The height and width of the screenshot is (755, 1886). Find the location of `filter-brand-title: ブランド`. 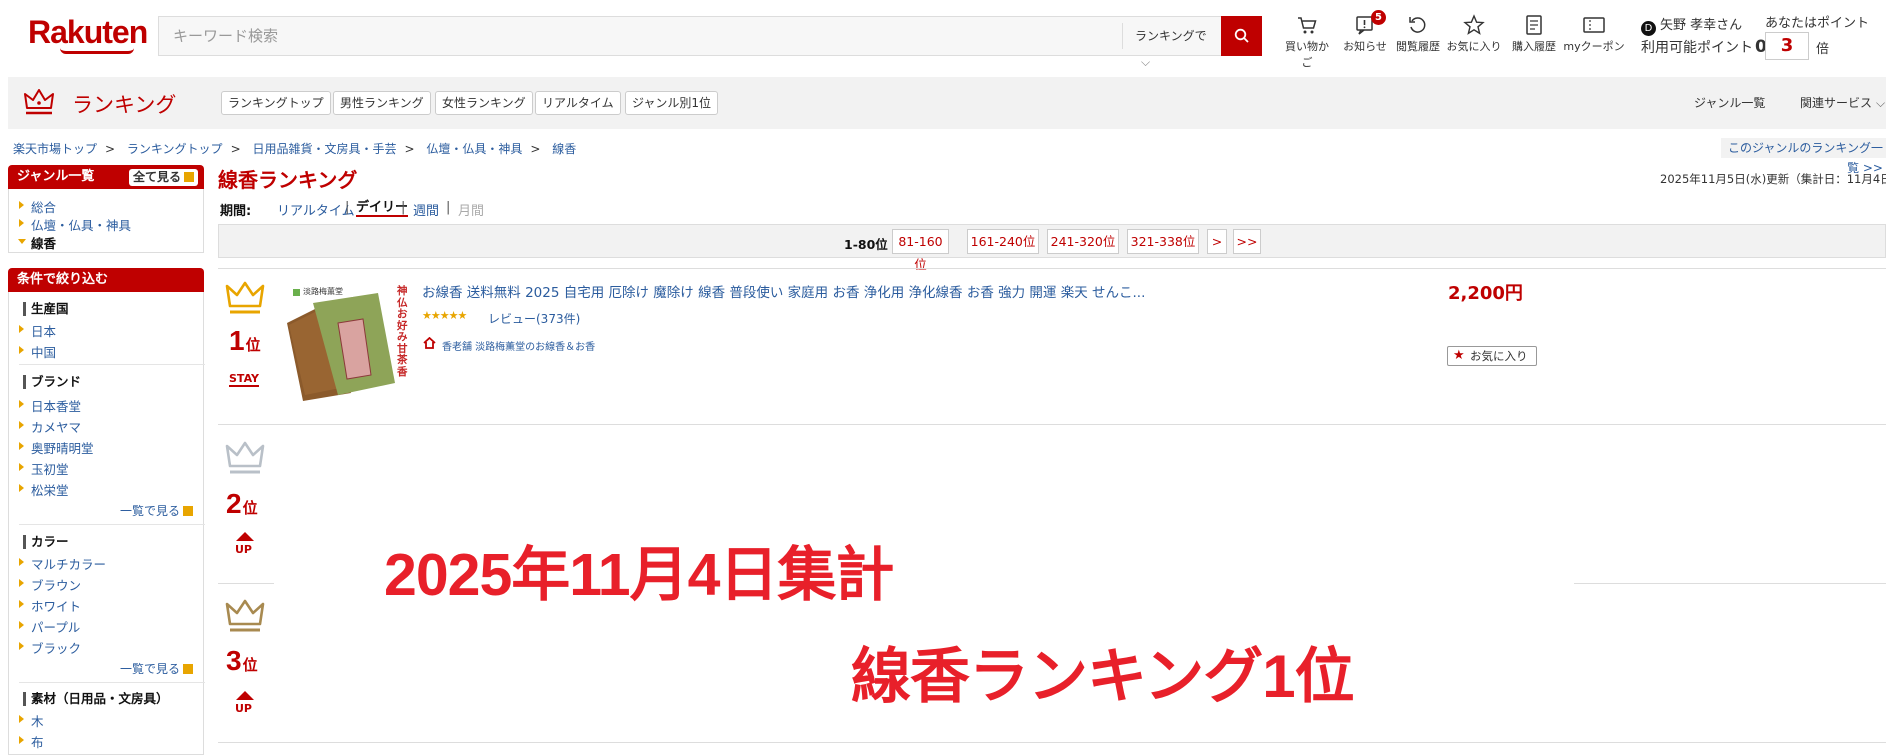

filter-brand-title: ブランド is located at coordinates (52, 382).